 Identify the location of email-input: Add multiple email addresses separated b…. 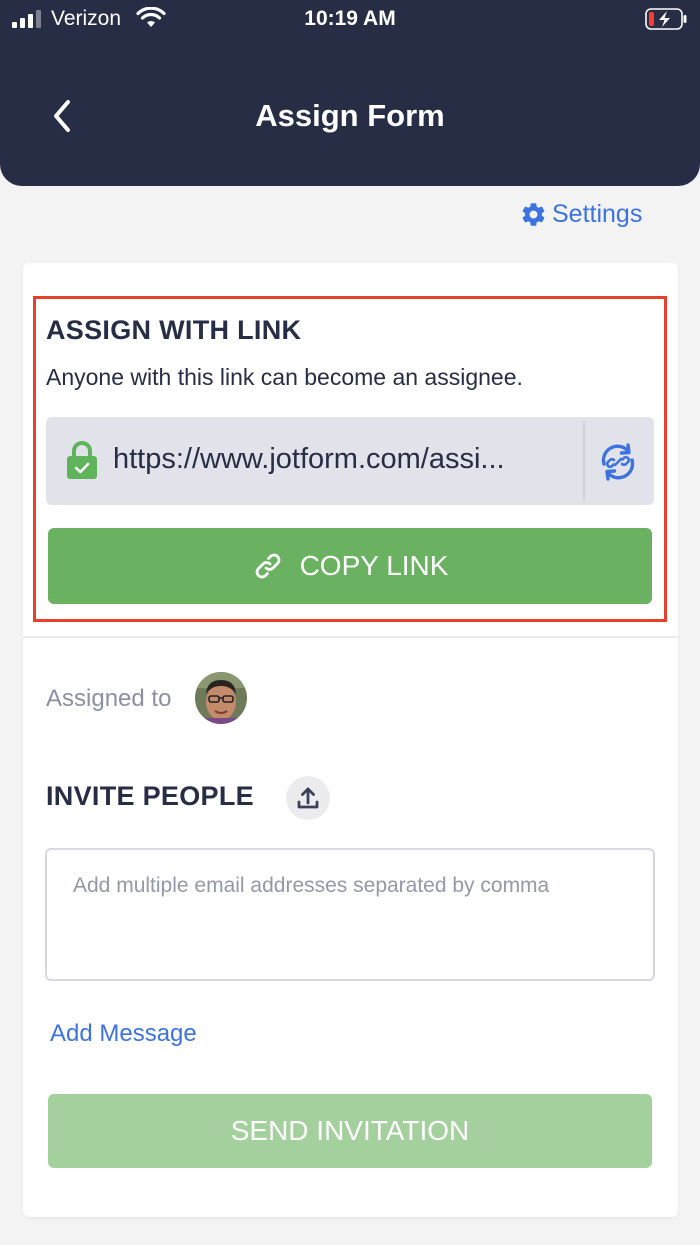
(350, 914).